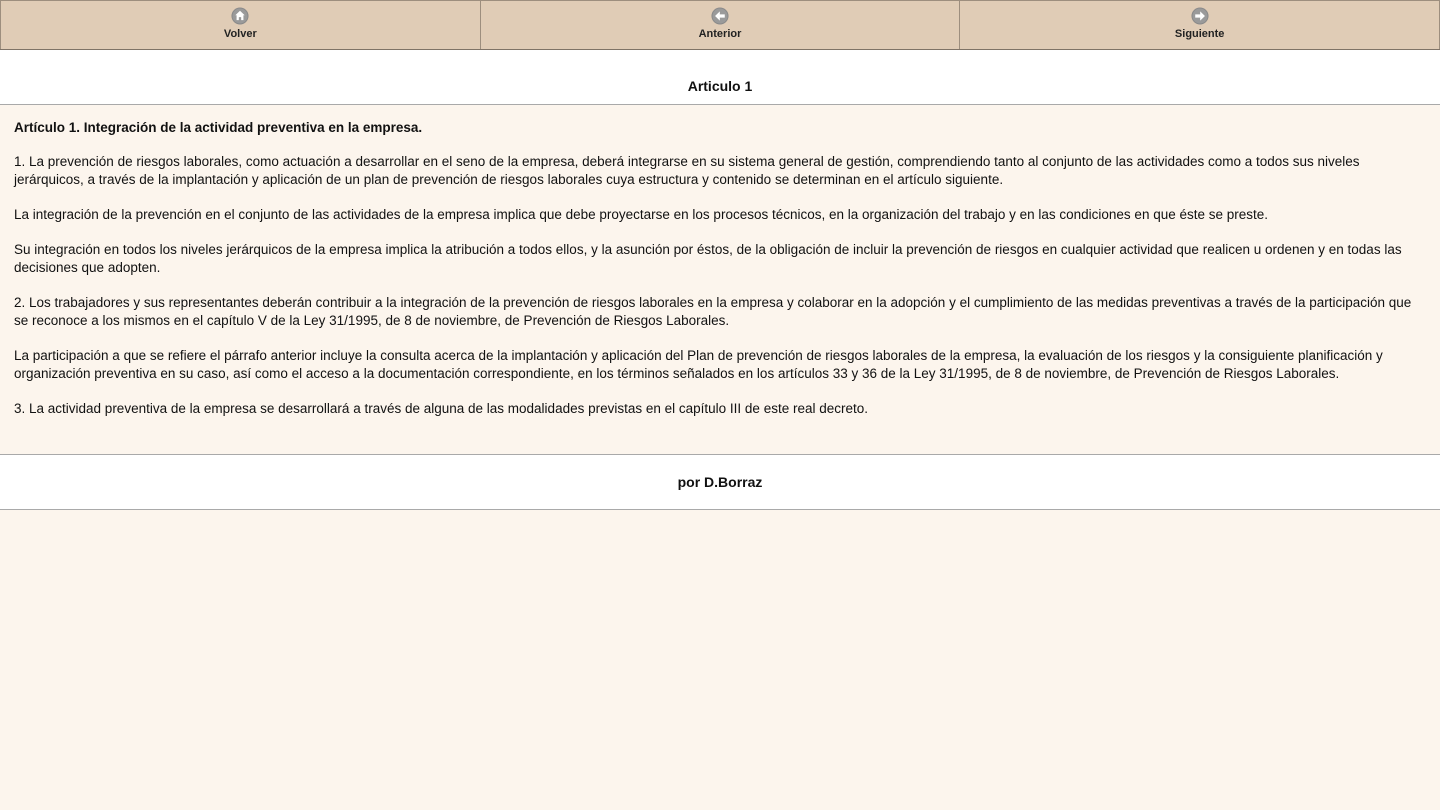  What do you see at coordinates (1199, 34) in the screenshot?
I see `next-label: Siguiente` at bounding box center [1199, 34].